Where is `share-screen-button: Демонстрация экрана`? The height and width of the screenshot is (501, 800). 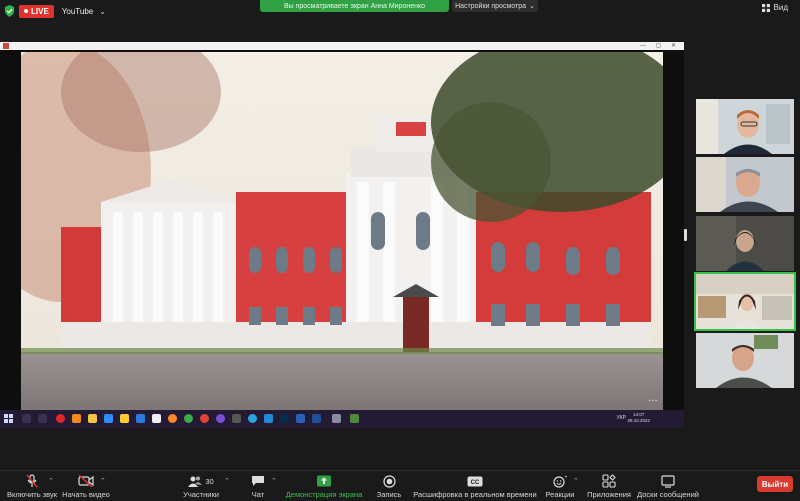 share-screen-button: Демонстрация экрана is located at coordinates (324, 486).